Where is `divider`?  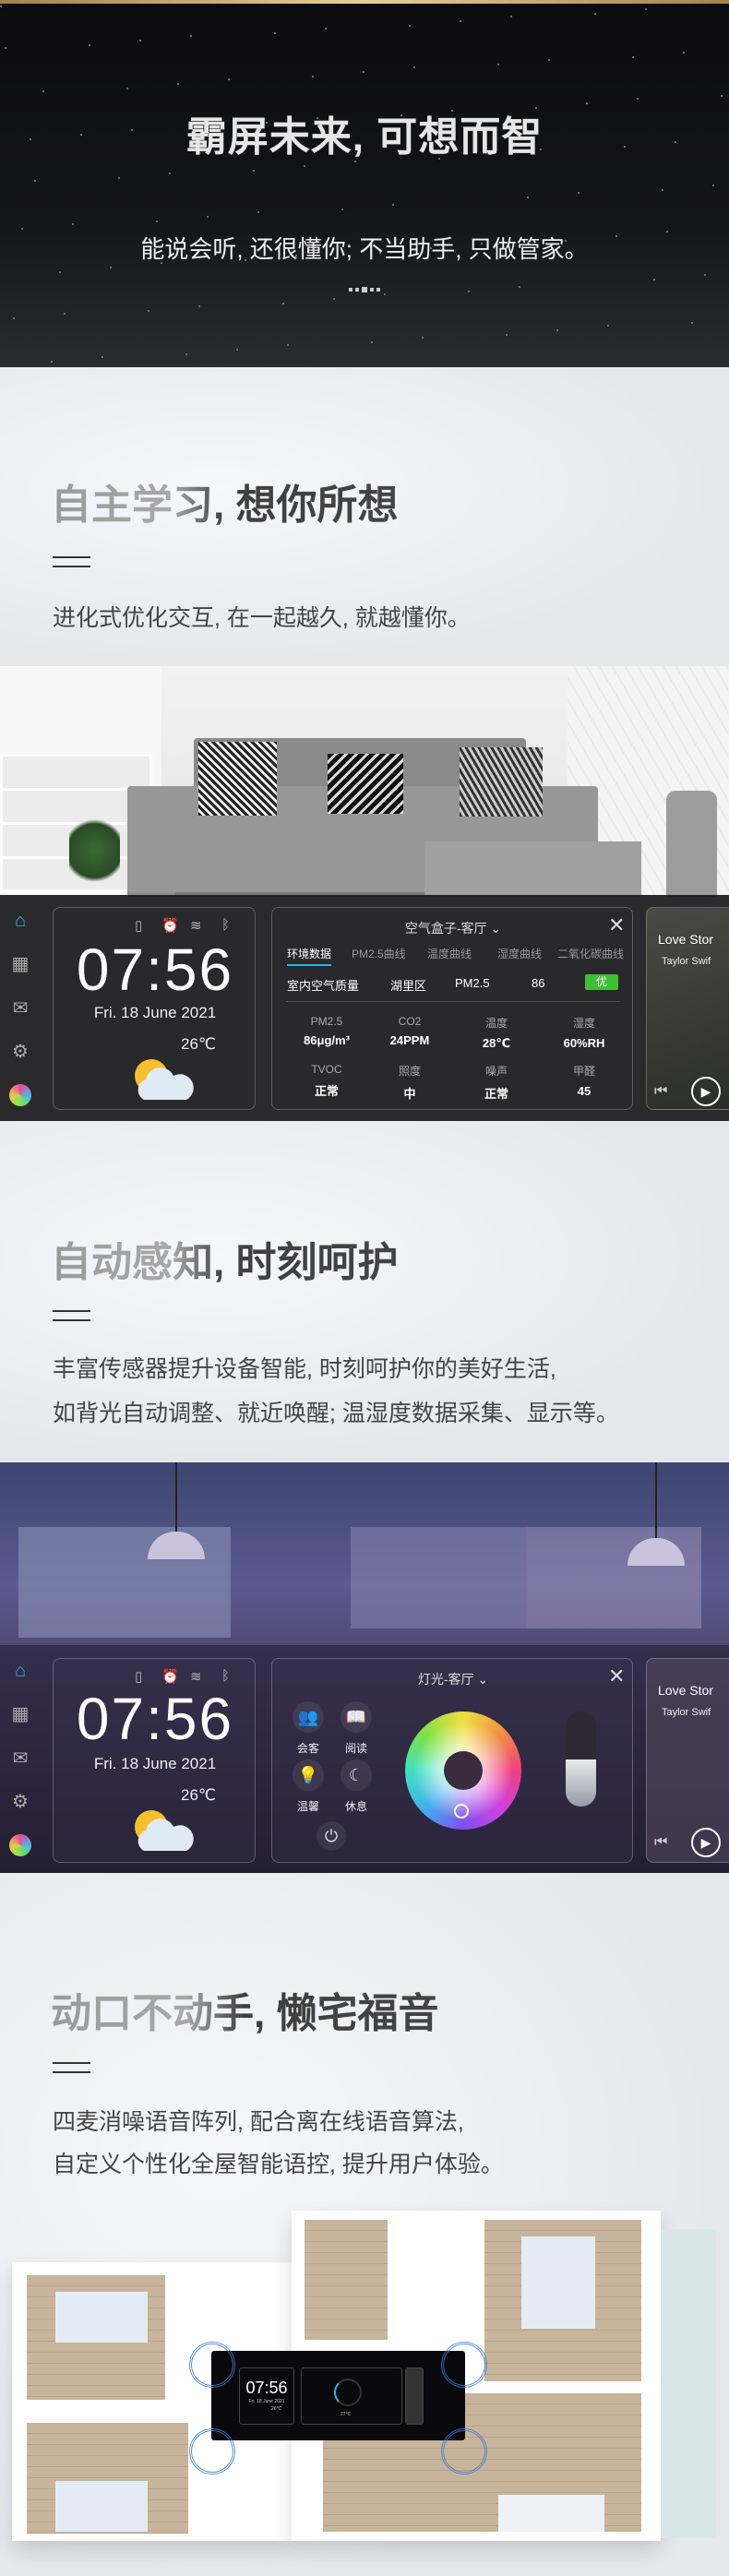 divider is located at coordinates (453, 1001).